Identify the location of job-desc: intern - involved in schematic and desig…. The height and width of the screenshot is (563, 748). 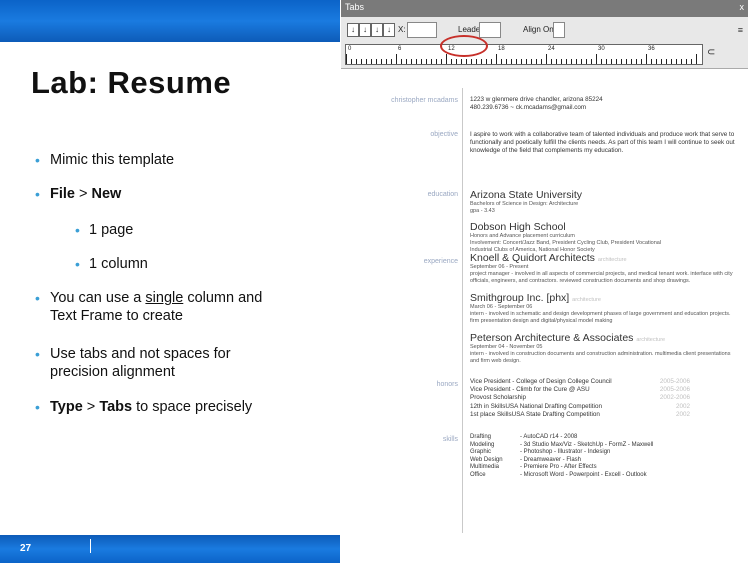
(600, 317).